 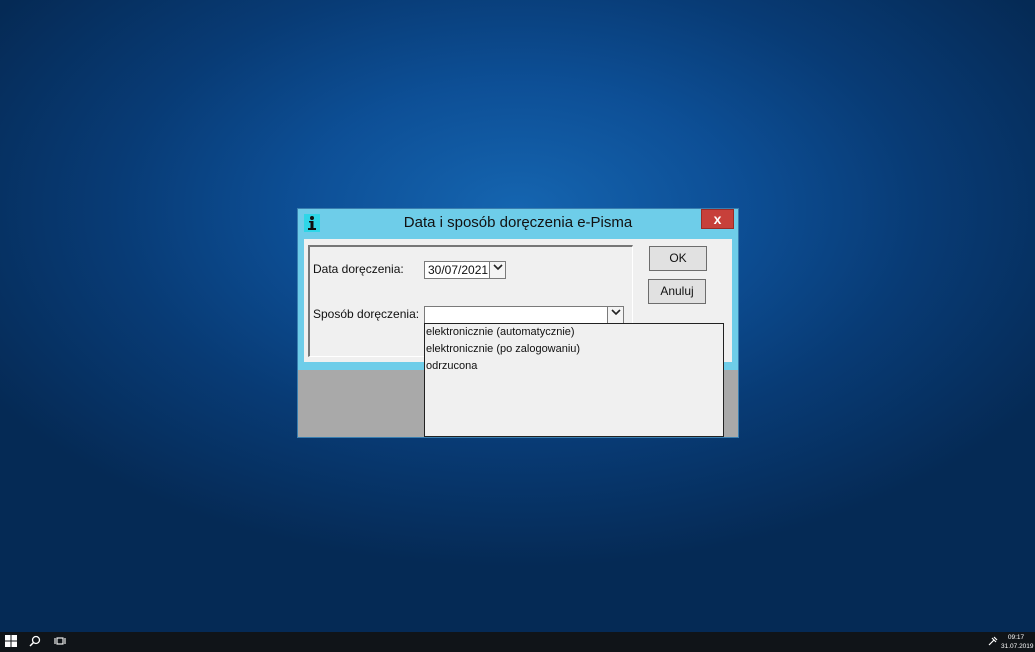 I want to click on date-picker: 30/07/2021, so click(x=465, y=270).